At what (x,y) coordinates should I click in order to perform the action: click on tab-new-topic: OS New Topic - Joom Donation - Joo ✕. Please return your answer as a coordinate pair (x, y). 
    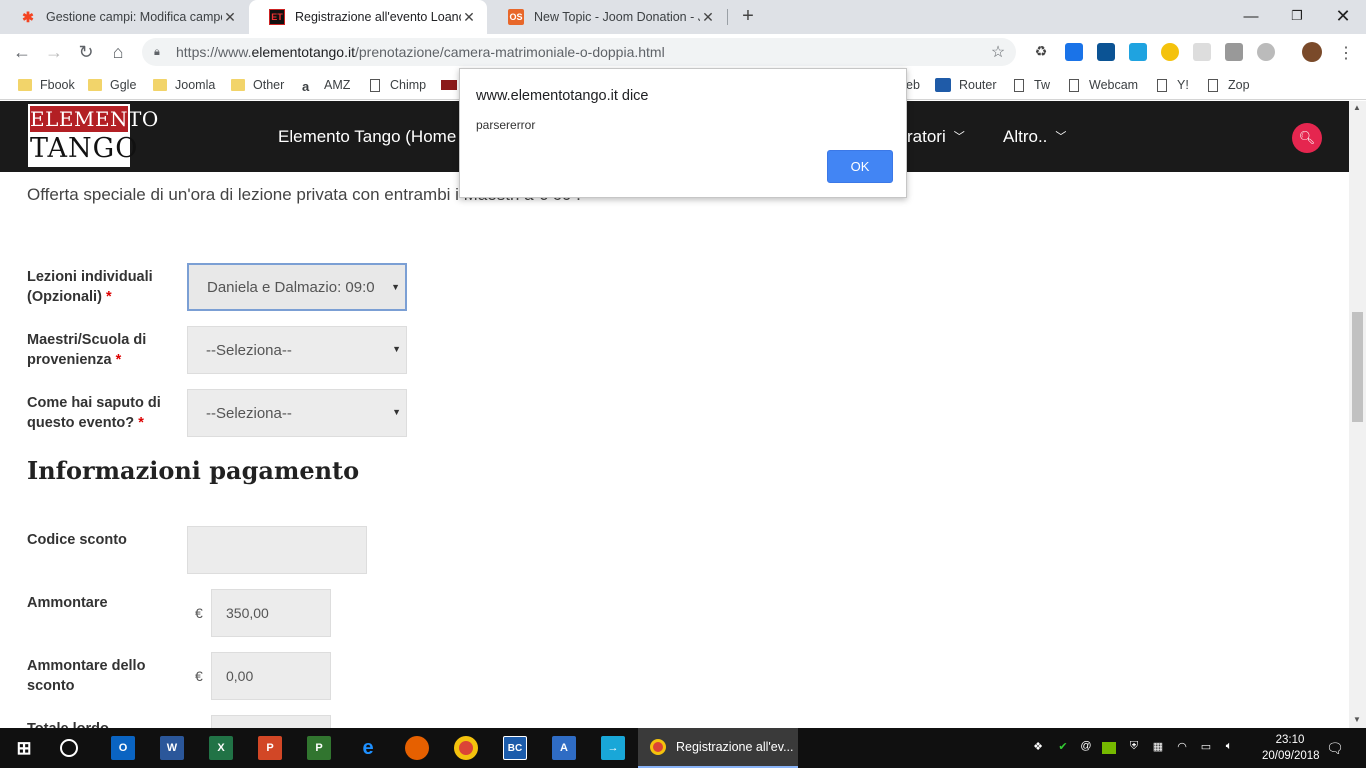
    Looking at the image, I should click on (607, 17).